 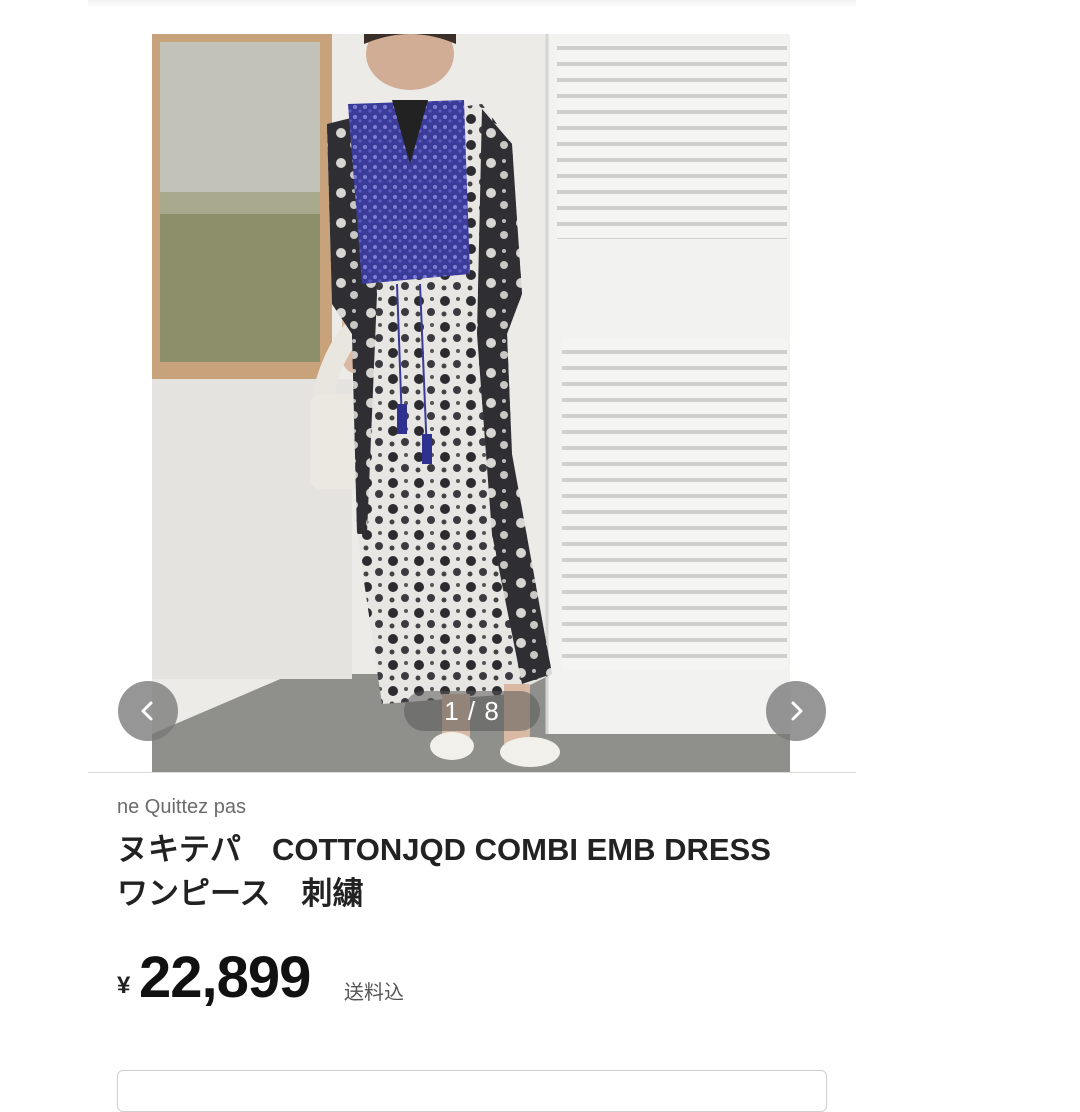 What do you see at coordinates (225, 977) in the screenshot?
I see `price-value: 22,899` at bounding box center [225, 977].